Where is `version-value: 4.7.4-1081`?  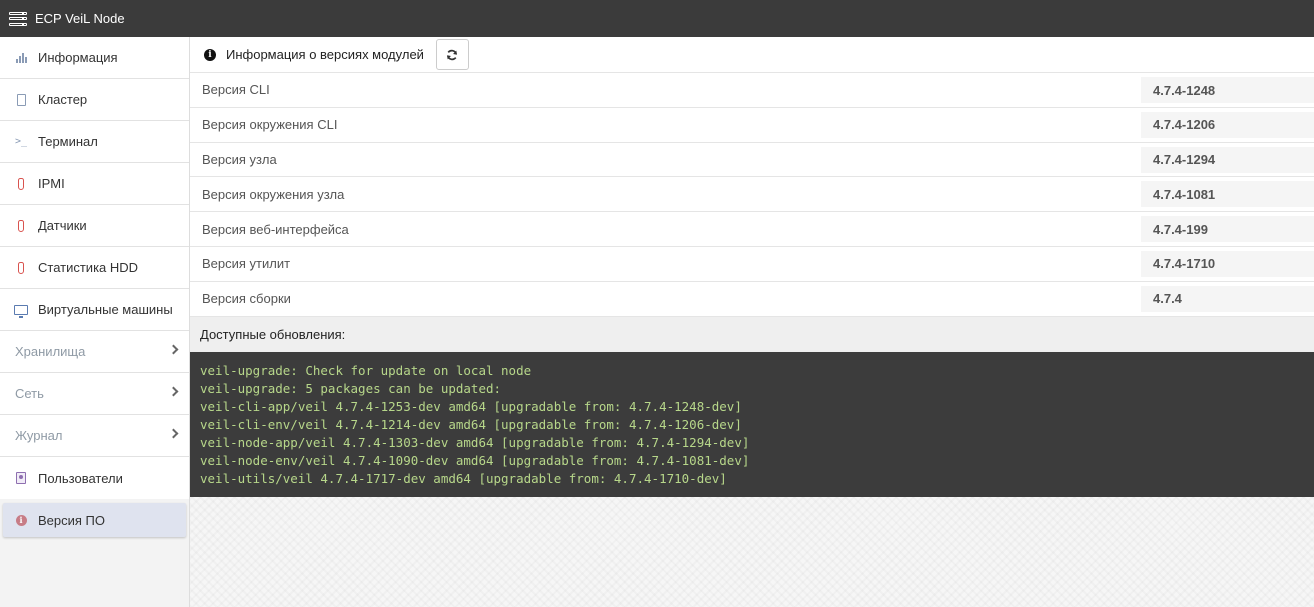 version-value: 4.7.4-1081 is located at coordinates (1227, 194).